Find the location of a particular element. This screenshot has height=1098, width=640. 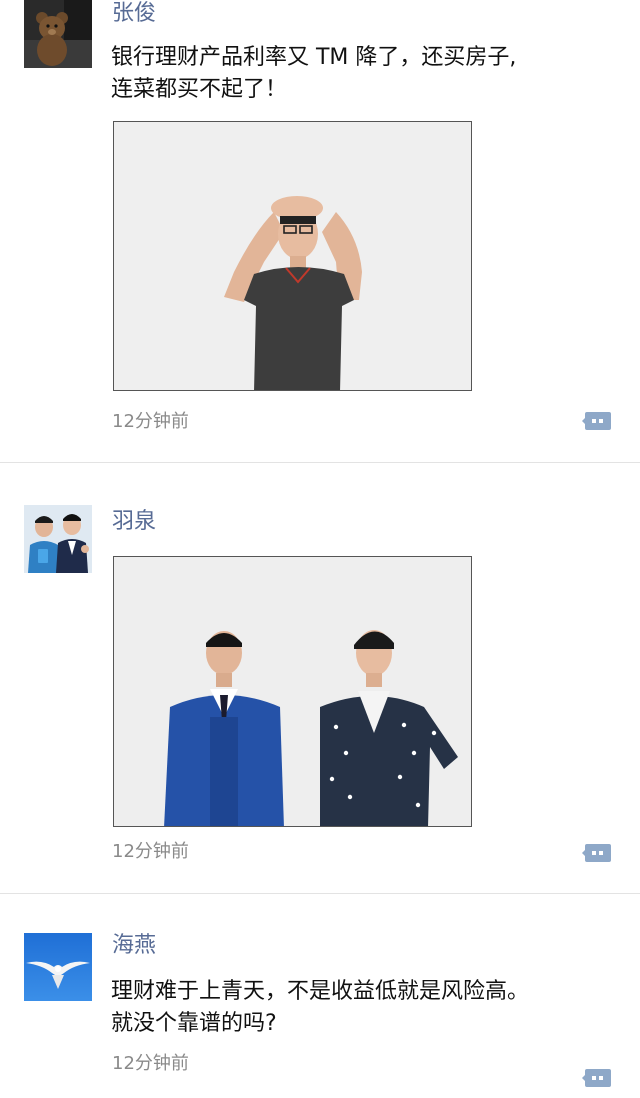

seagull-avatar-icon is located at coordinates (58, 967).